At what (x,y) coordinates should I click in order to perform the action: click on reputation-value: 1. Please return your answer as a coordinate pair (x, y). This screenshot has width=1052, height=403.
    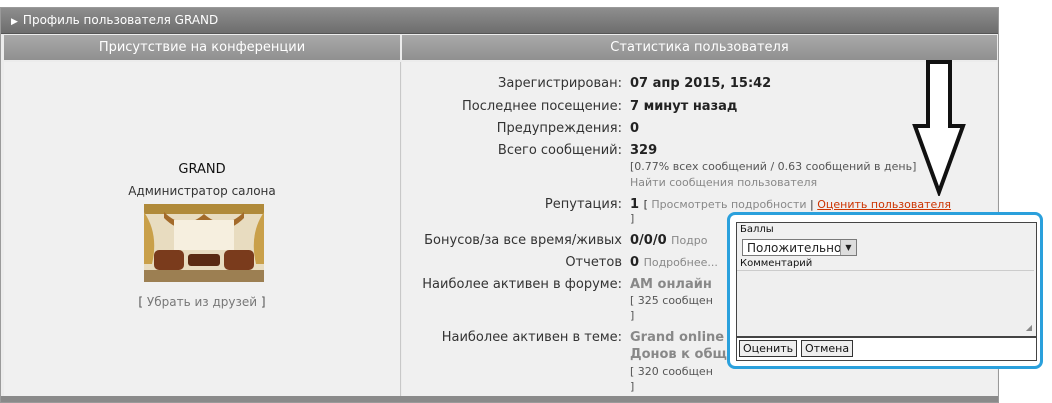
    Looking at the image, I should click on (635, 204).